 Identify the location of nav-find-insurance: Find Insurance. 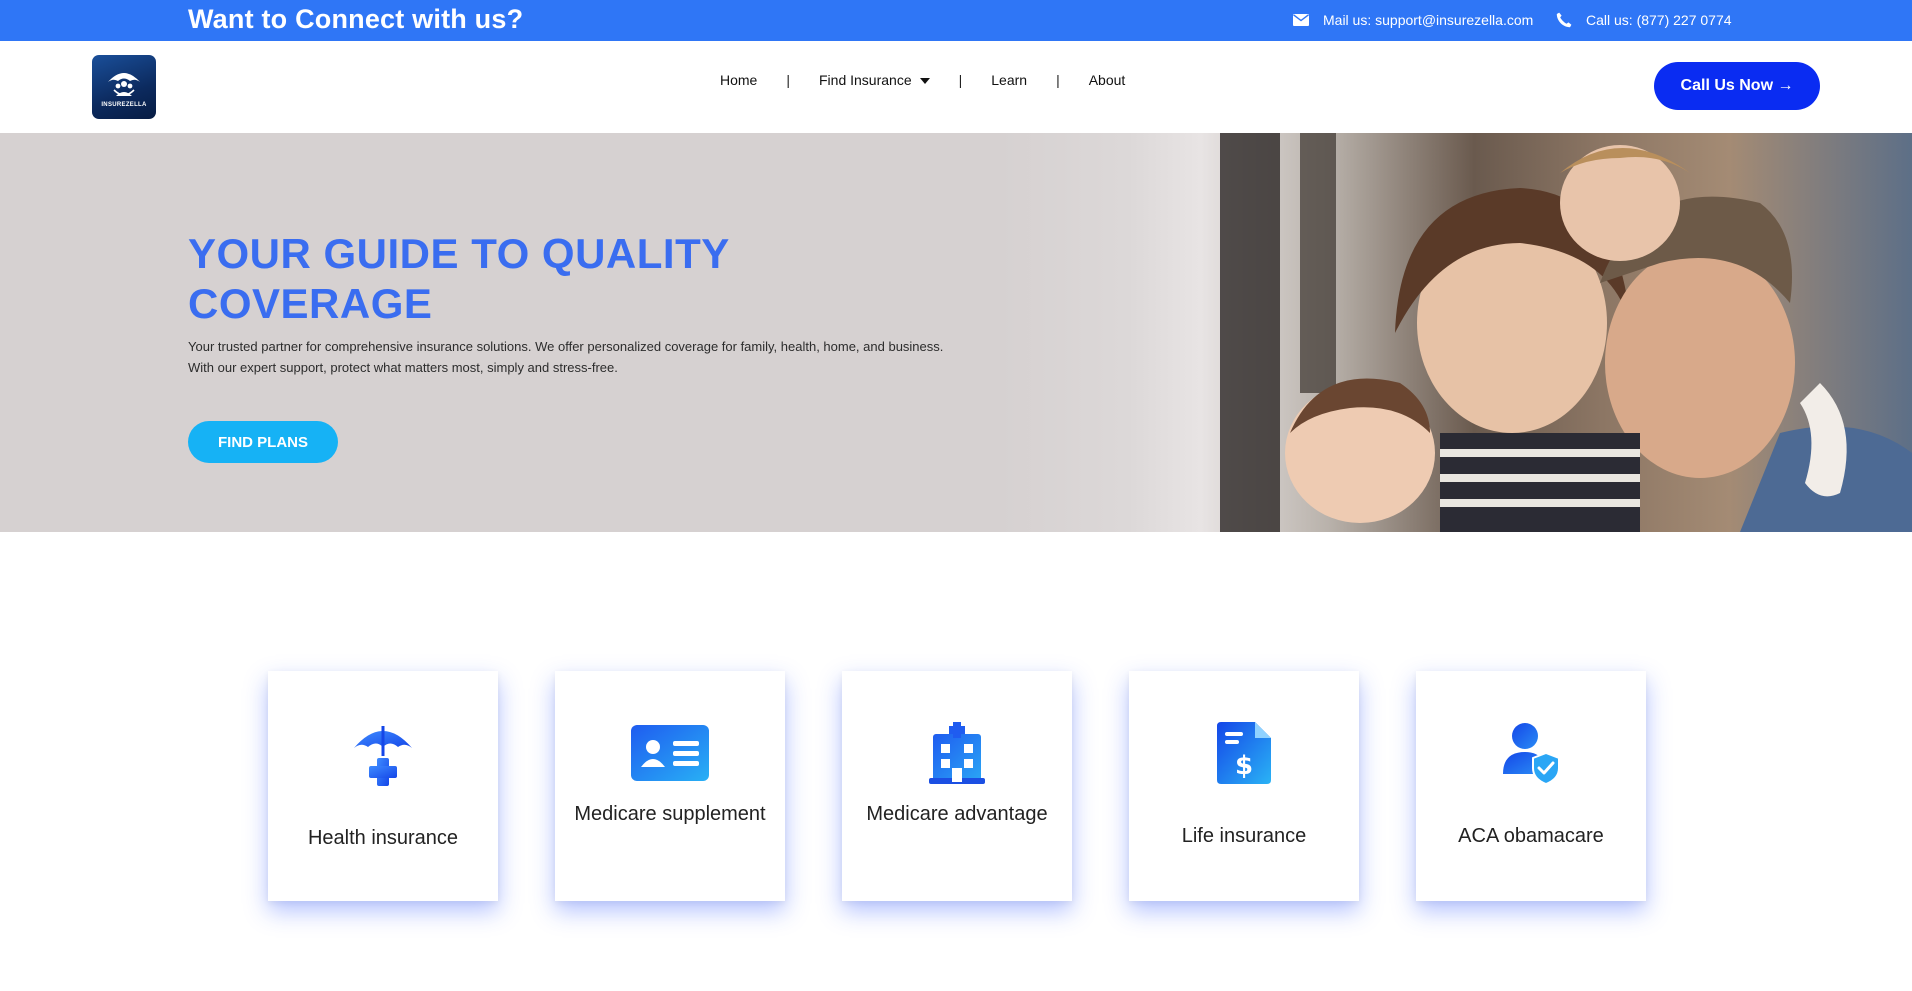
(874, 80).